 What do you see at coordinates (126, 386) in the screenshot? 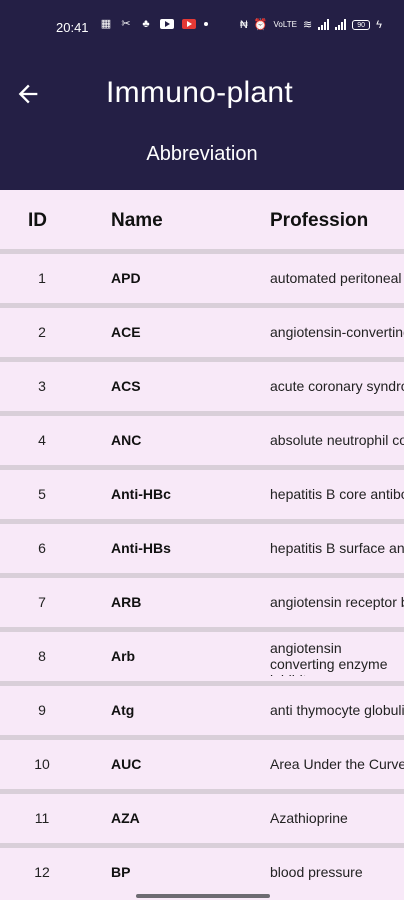
I see `cell-name: ACS` at bounding box center [126, 386].